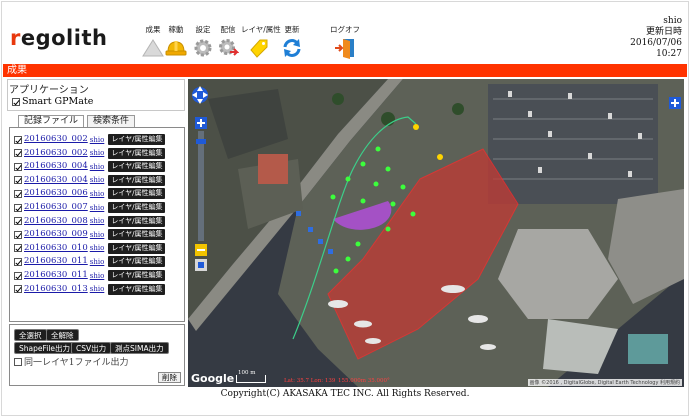 Image resolution: width=690 pixels, height=417 pixels. Describe the element at coordinates (656, 43) in the screenshot. I see `updated-date: 2016/07/06` at that location.